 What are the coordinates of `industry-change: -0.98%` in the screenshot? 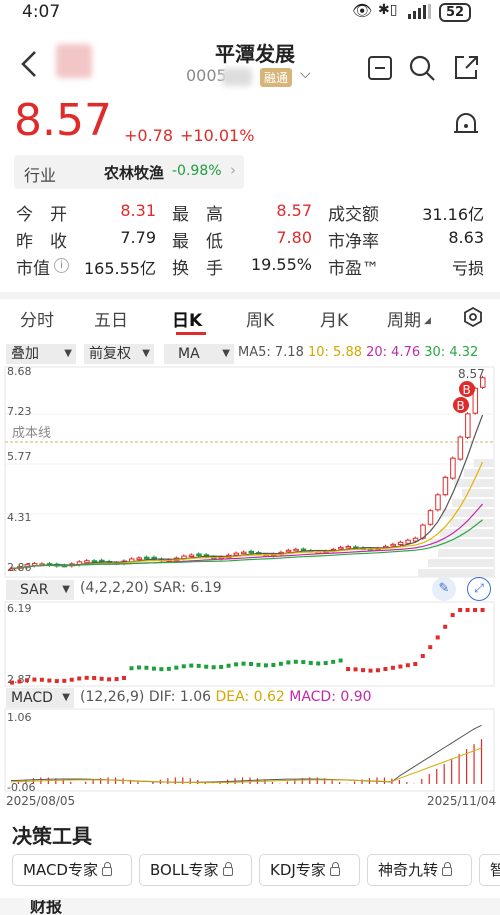 It's located at (197, 171).